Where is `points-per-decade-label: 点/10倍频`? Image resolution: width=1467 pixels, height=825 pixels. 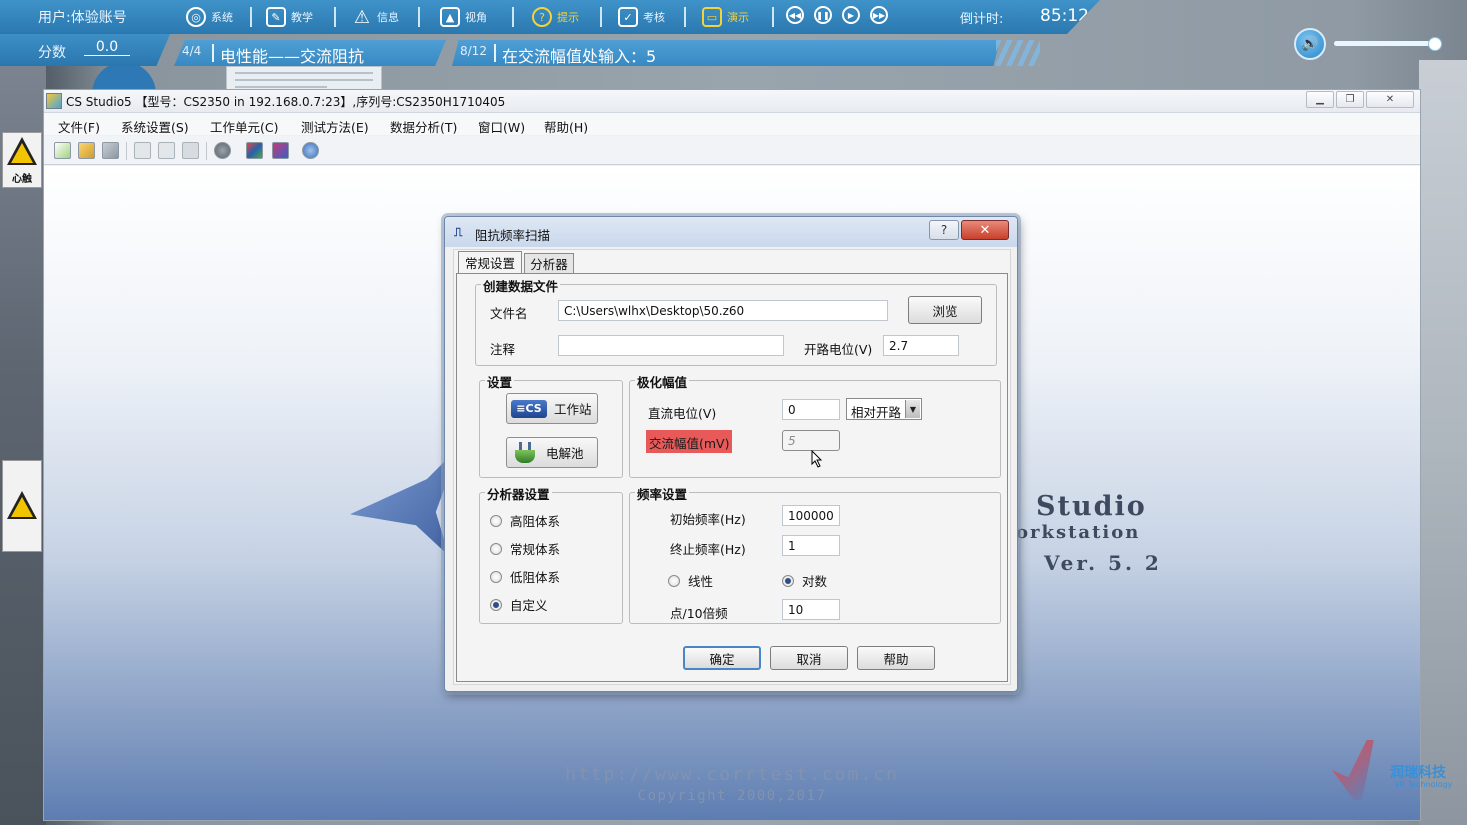 points-per-decade-label: 点/10倍频 is located at coordinates (699, 613).